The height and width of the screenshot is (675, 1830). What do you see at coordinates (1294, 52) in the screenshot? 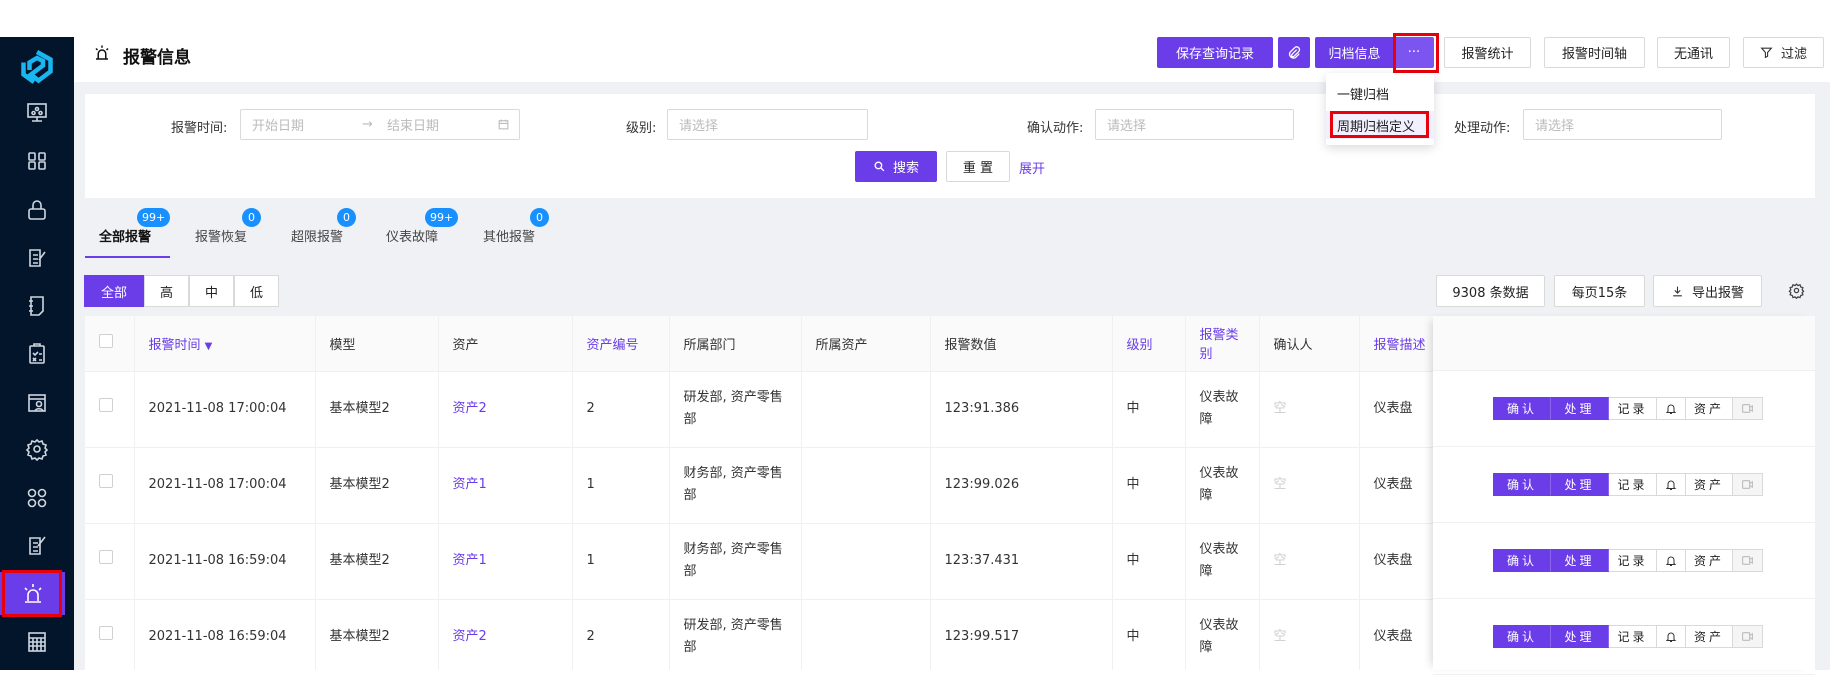
I see `attach-button` at bounding box center [1294, 52].